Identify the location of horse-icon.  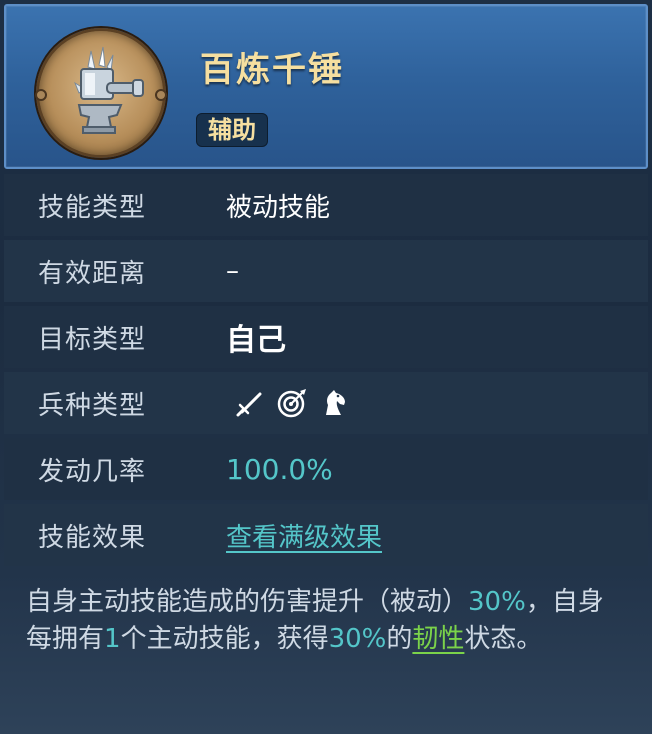
(335, 402).